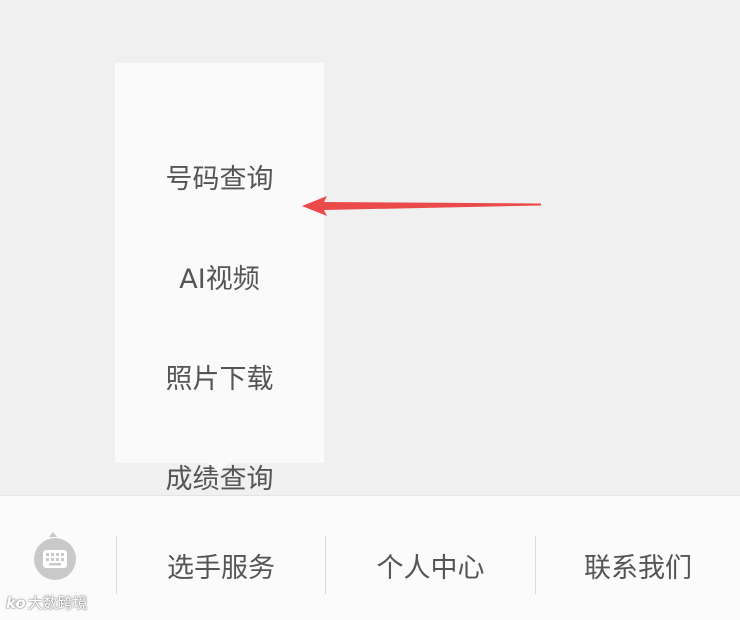 Image resolution: width=740 pixels, height=620 pixels. What do you see at coordinates (421, 206) in the screenshot?
I see `red-arrow-annotation` at bounding box center [421, 206].